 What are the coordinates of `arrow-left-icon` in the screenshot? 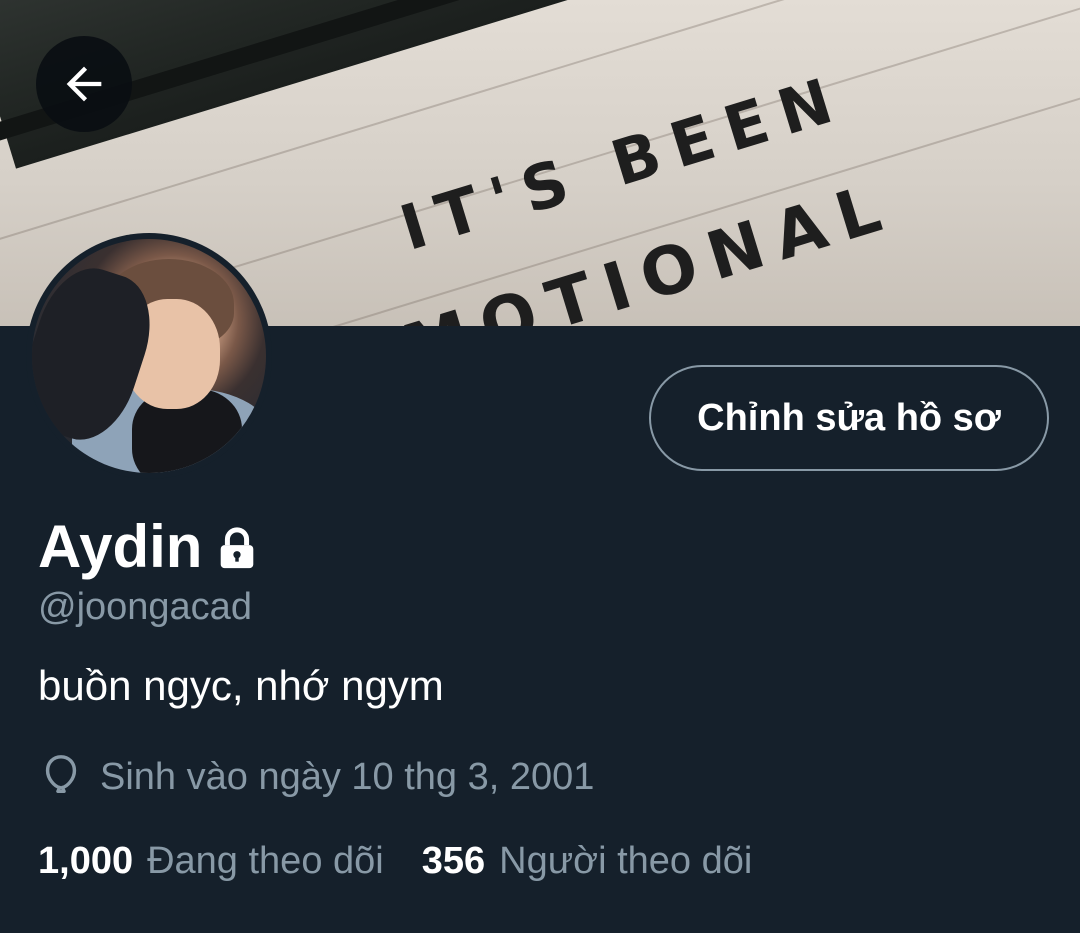 It's located at (84, 84).